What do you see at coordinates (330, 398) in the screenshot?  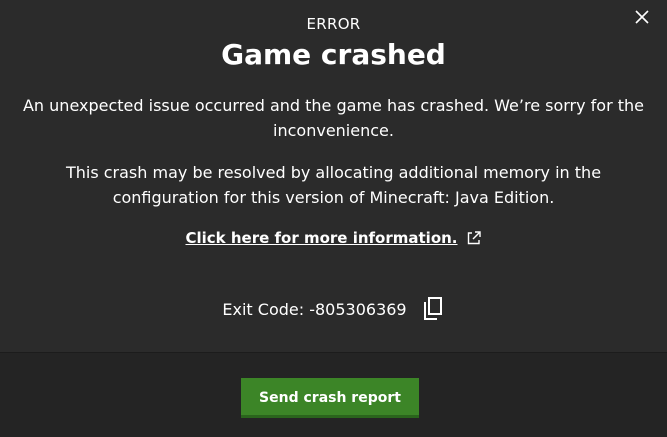 I see `send-crash-report-button: Send crash report` at bounding box center [330, 398].